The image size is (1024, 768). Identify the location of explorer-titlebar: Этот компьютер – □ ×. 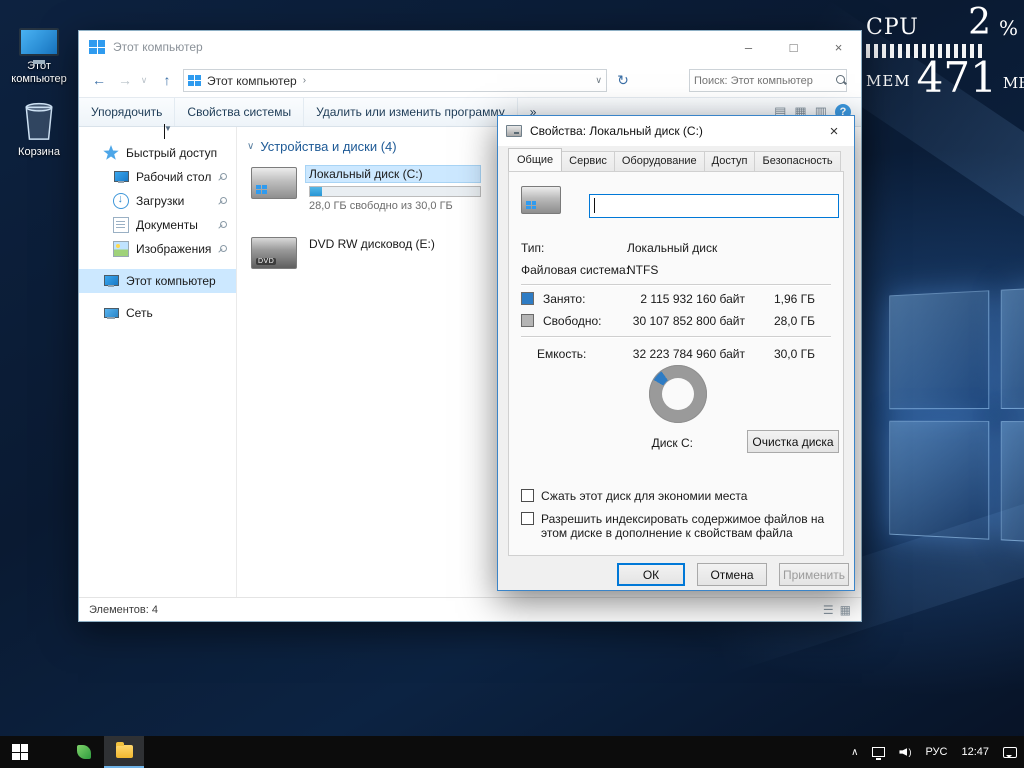
(470, 47).